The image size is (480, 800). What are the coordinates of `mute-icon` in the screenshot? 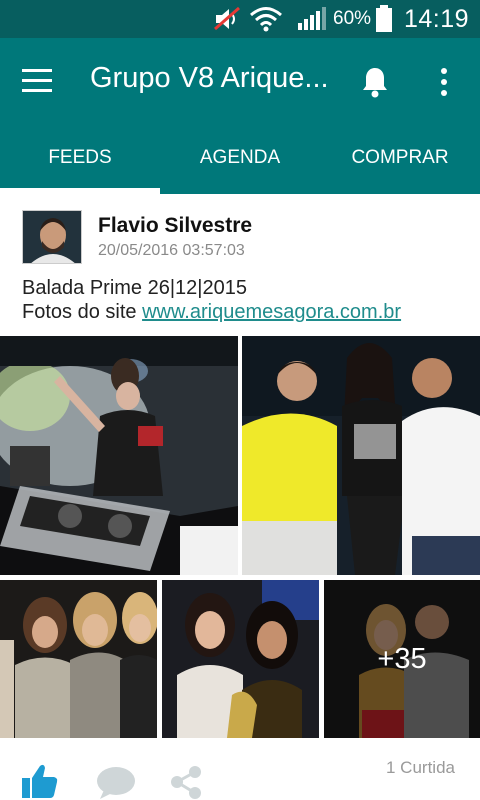 It's located at (228, 19).